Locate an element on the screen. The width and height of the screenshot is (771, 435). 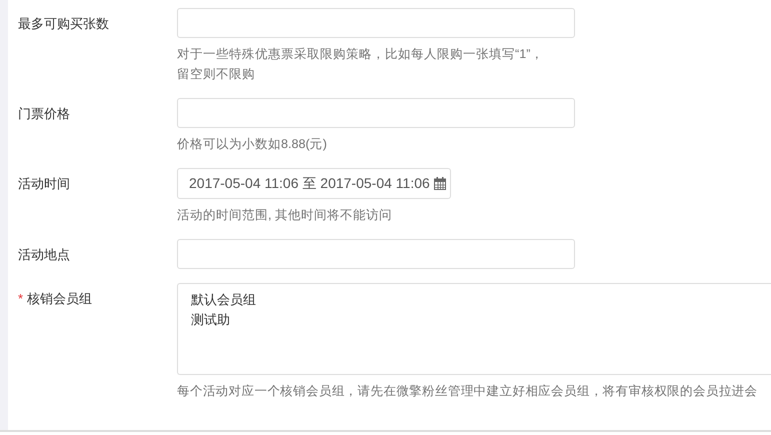
help-text: 活动的时间范围, 其他时间将不能访问 is located at coordinates (285, 215).